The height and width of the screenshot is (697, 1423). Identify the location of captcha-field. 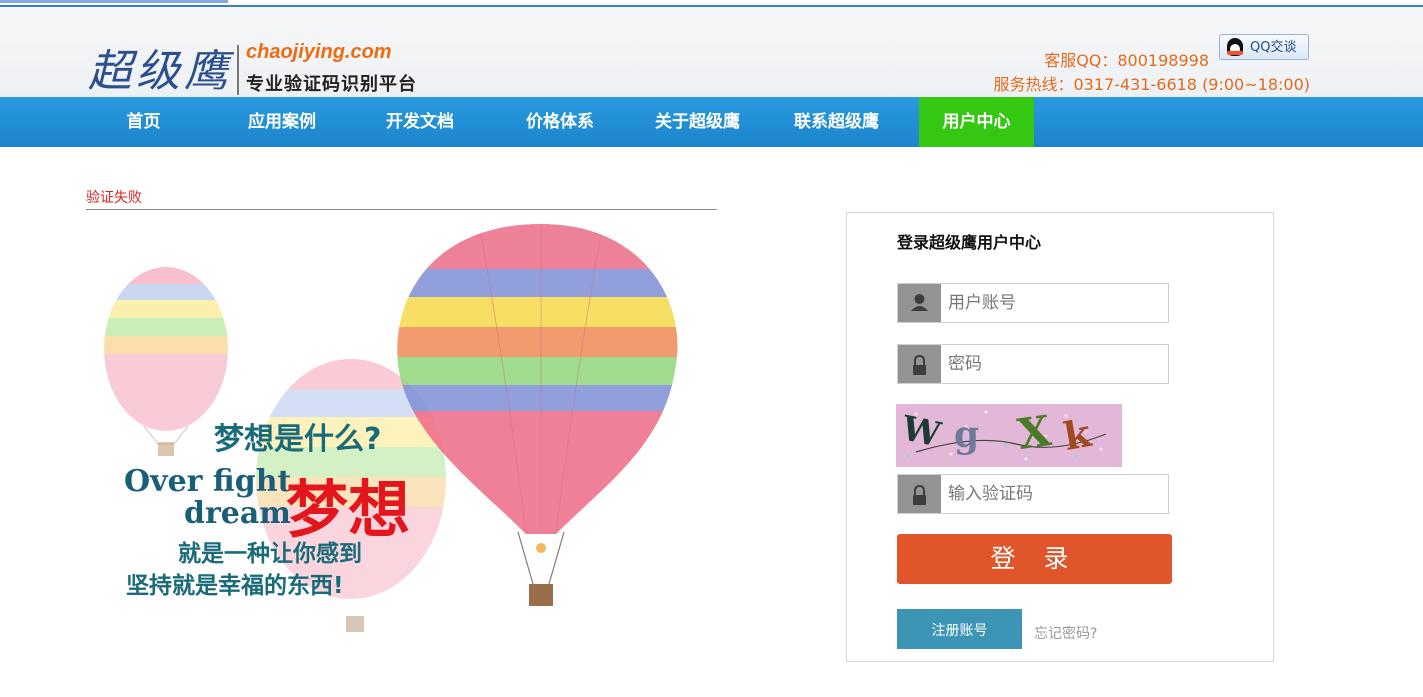
(1035, 494).